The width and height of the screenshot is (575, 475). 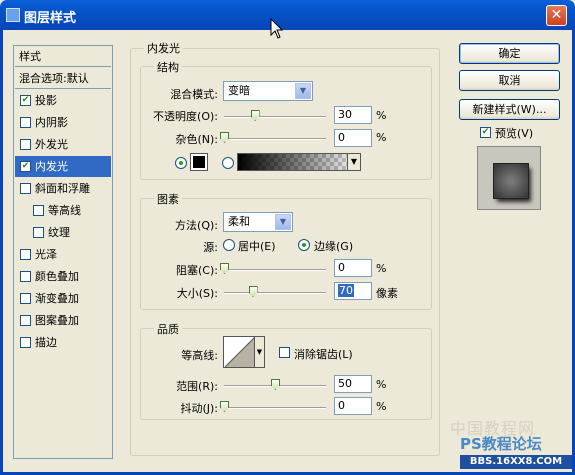 What do you see at coordinates (275, 293) in the screenshot?
I see `size-slider-track` at bounding box center [275, 293].